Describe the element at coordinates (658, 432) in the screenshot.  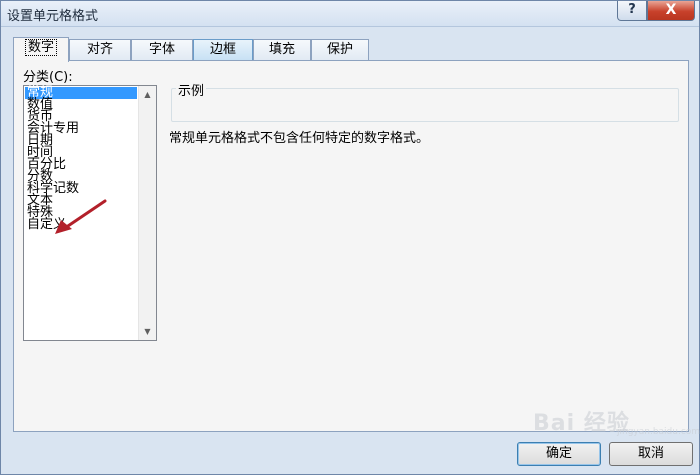
I see `baidu-watermark-url: jingyan.baidu.com` at that location.